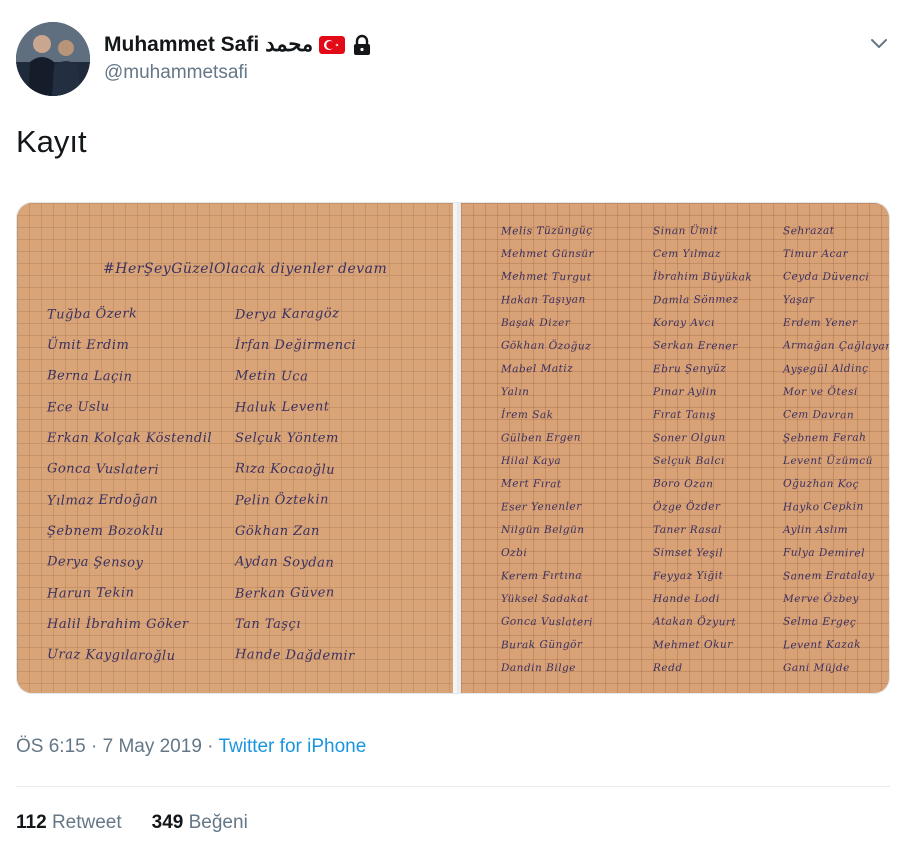  I want to click on handwritten-name: Hande Lodi, so click(686, 599).